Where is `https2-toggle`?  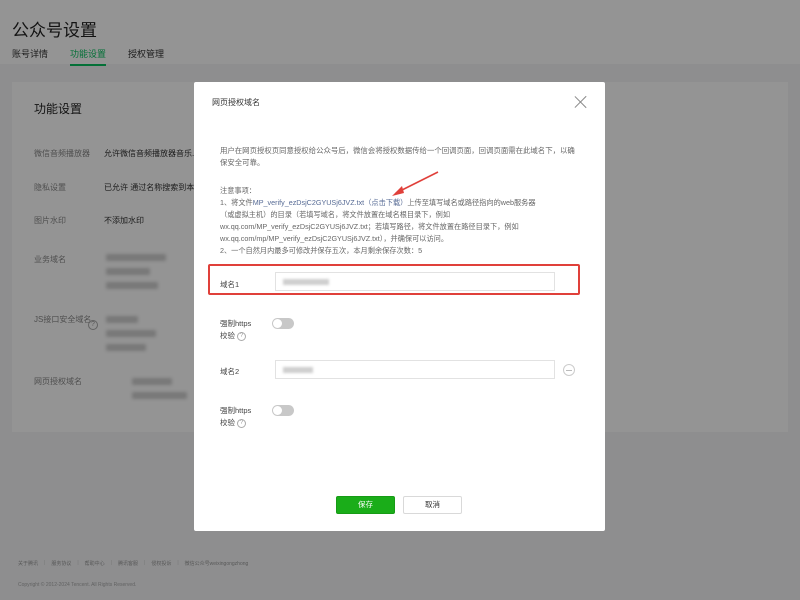
https2-toggle is located at coordinates (283, 410).